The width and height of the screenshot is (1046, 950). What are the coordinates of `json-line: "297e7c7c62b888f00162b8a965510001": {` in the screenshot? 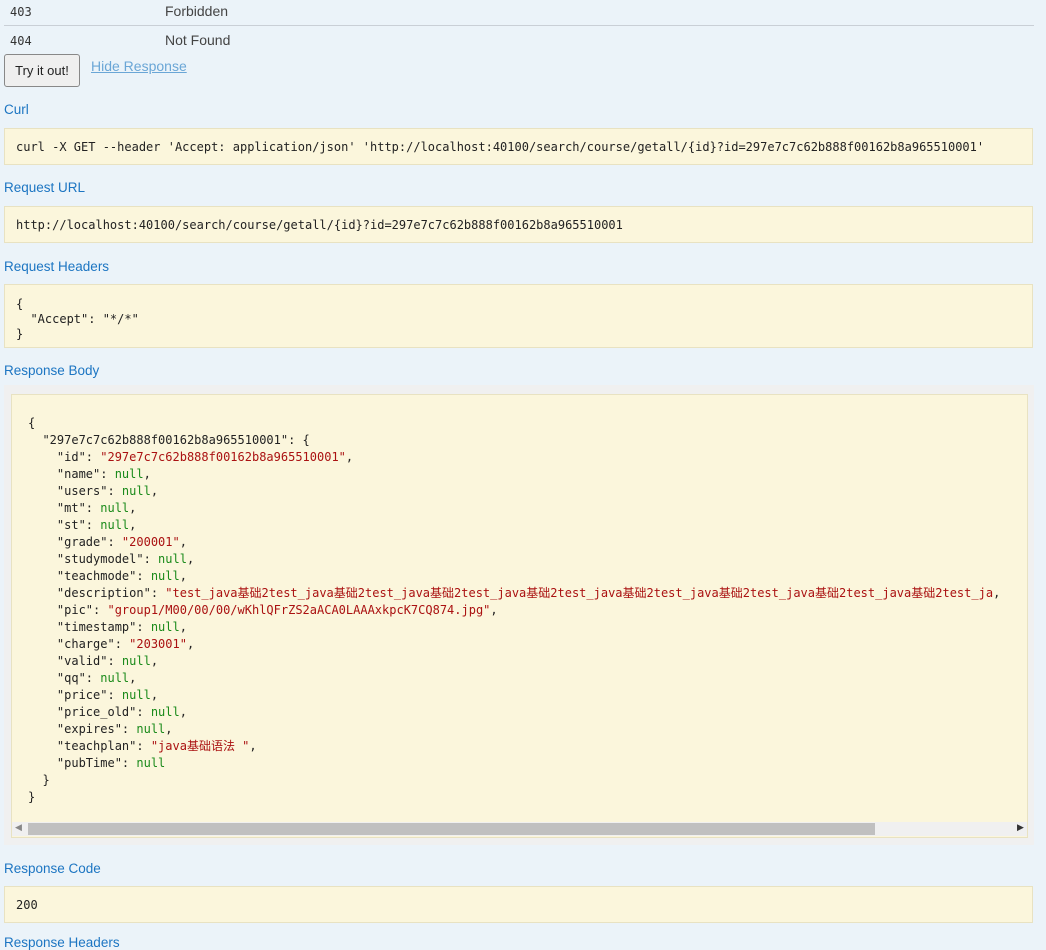 It's located at (169, 440).